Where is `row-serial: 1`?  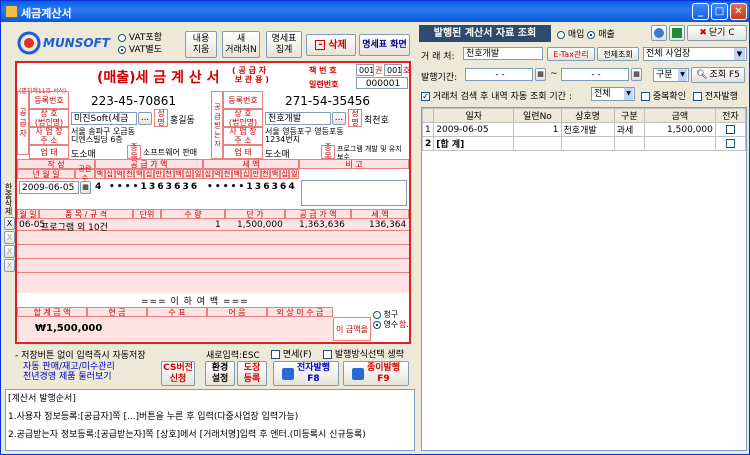
row-serial: 1 is located at coordinates (537, 129).